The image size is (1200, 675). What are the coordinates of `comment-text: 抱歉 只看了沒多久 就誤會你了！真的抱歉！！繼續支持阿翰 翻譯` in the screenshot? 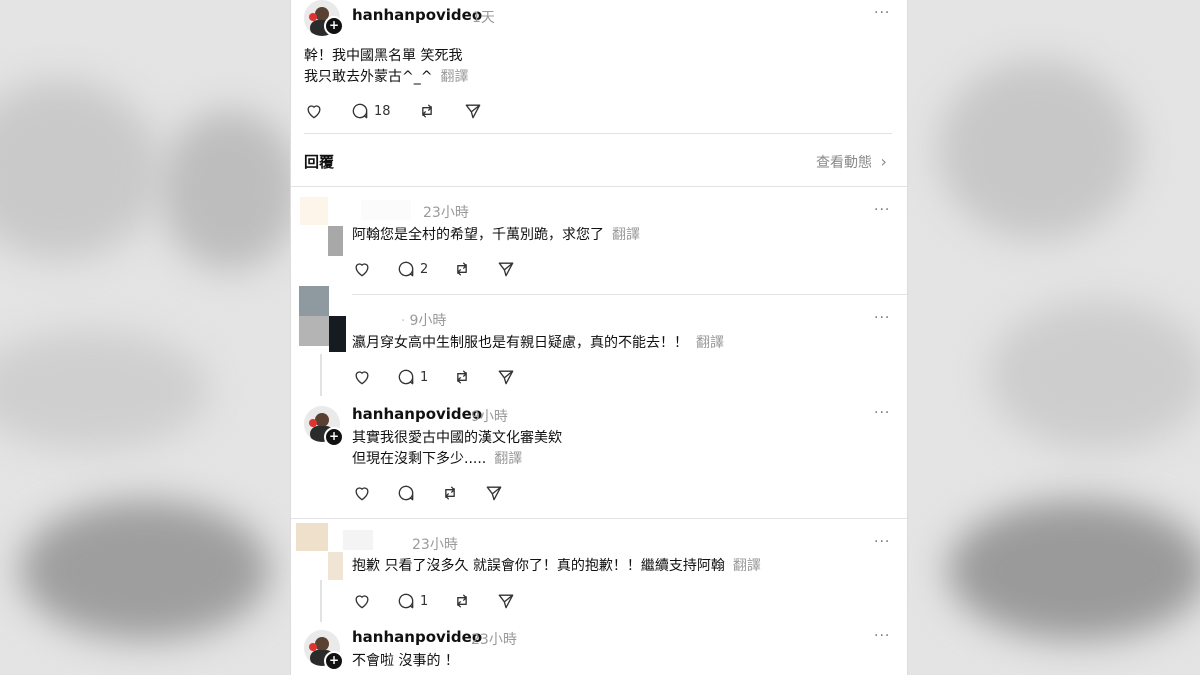 It's located at (556, 566).